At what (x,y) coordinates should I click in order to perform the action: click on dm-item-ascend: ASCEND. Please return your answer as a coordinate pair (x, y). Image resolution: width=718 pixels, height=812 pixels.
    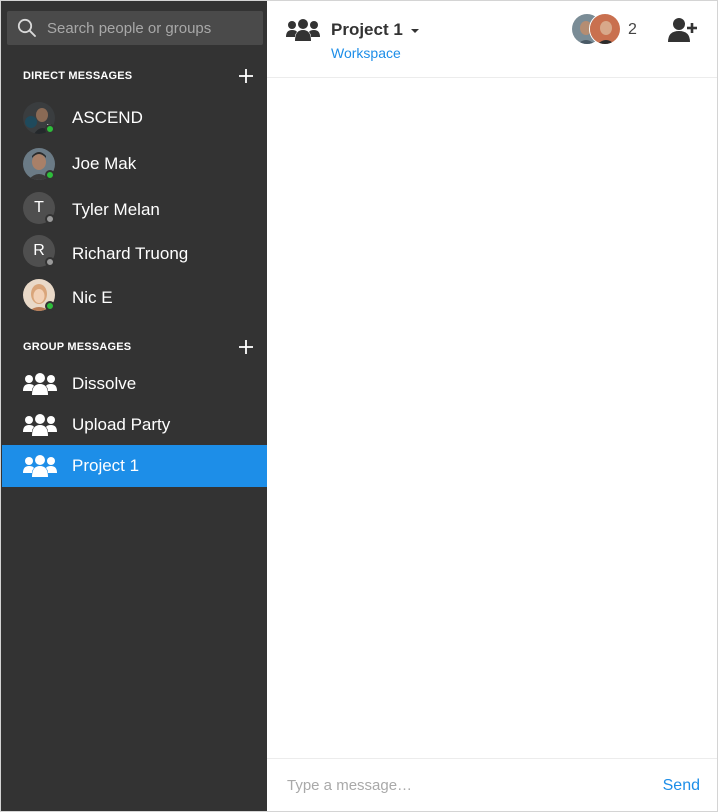
    Looking at the image, I should click on (133, 118).